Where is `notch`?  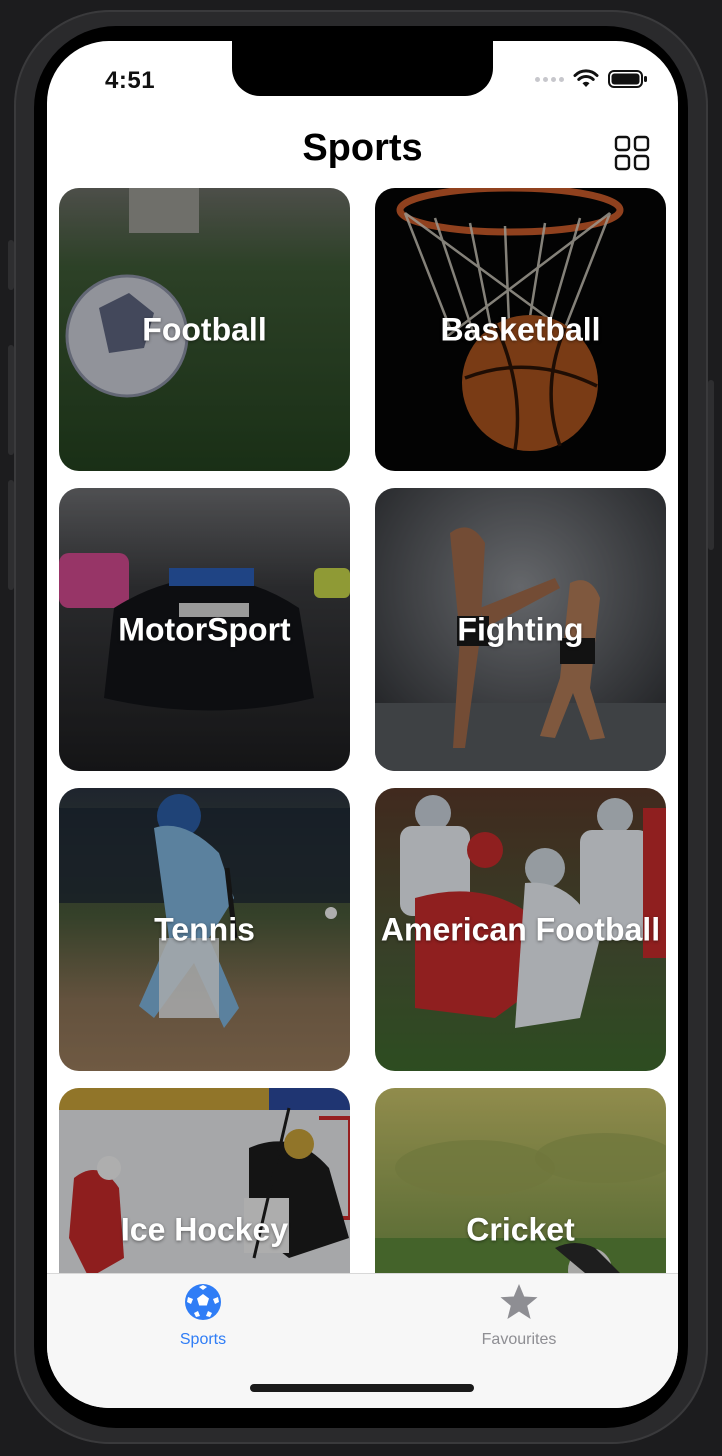
notch is located at coordinates (362, 68).